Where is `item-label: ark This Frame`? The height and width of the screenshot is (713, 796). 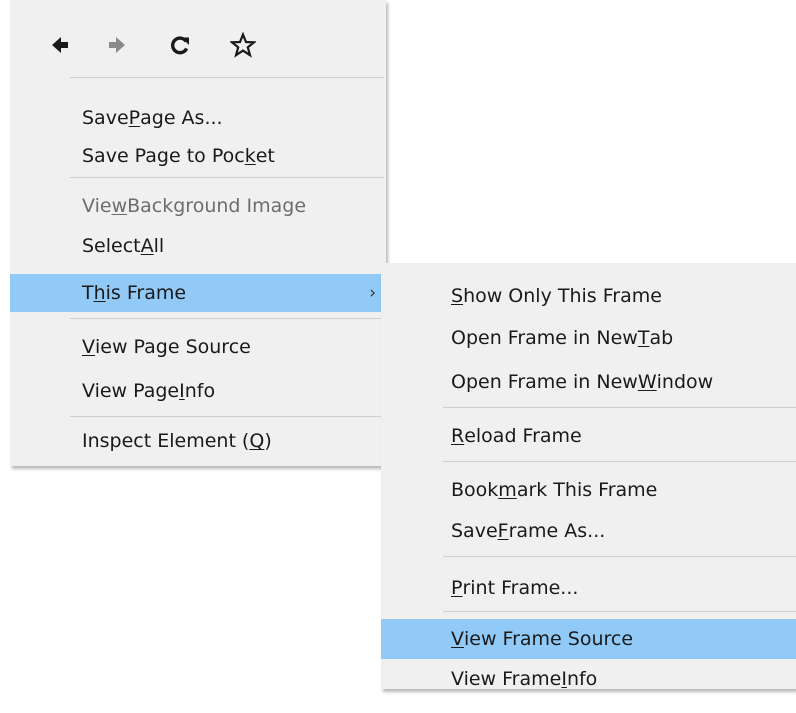
item-label: ark This Frame is located at coordinates (587, 490).